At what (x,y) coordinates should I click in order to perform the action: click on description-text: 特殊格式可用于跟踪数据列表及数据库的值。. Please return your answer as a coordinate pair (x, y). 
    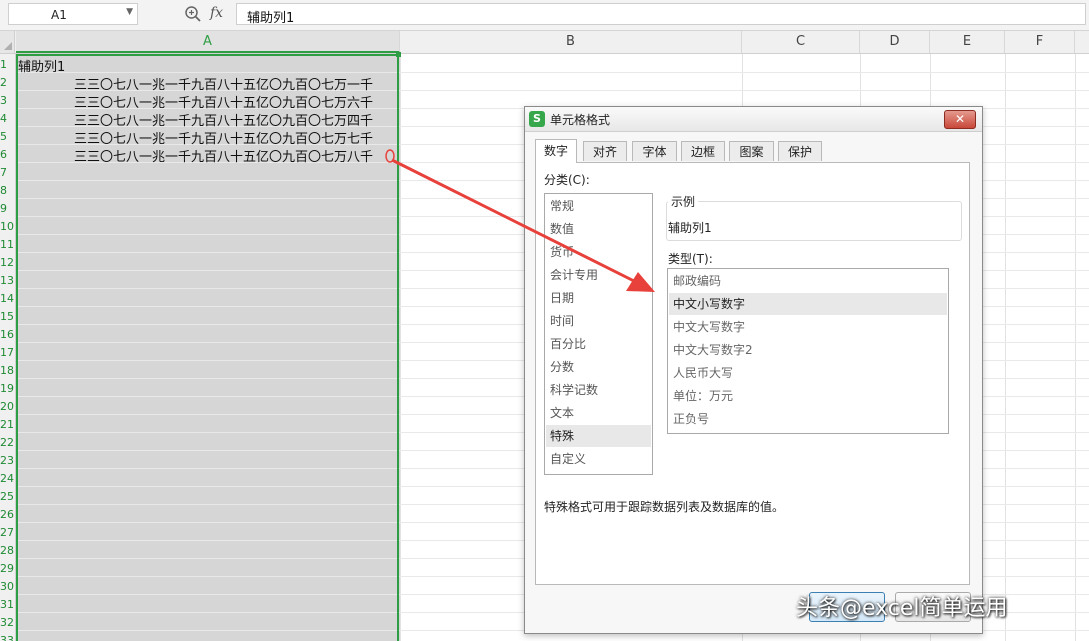
    Looking at the image, I should click on (664, 507).